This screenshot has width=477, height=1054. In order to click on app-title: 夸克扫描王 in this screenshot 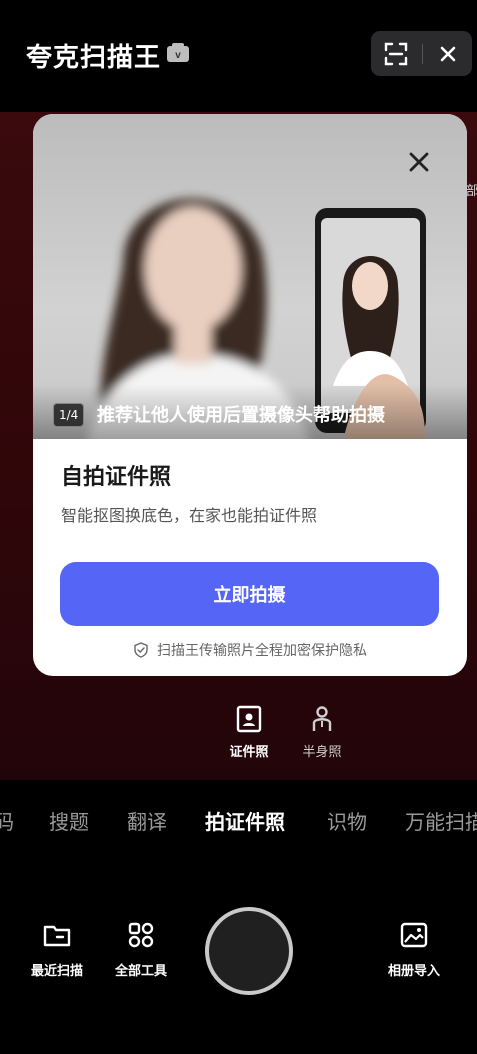, I will do `click(94, 58)`.